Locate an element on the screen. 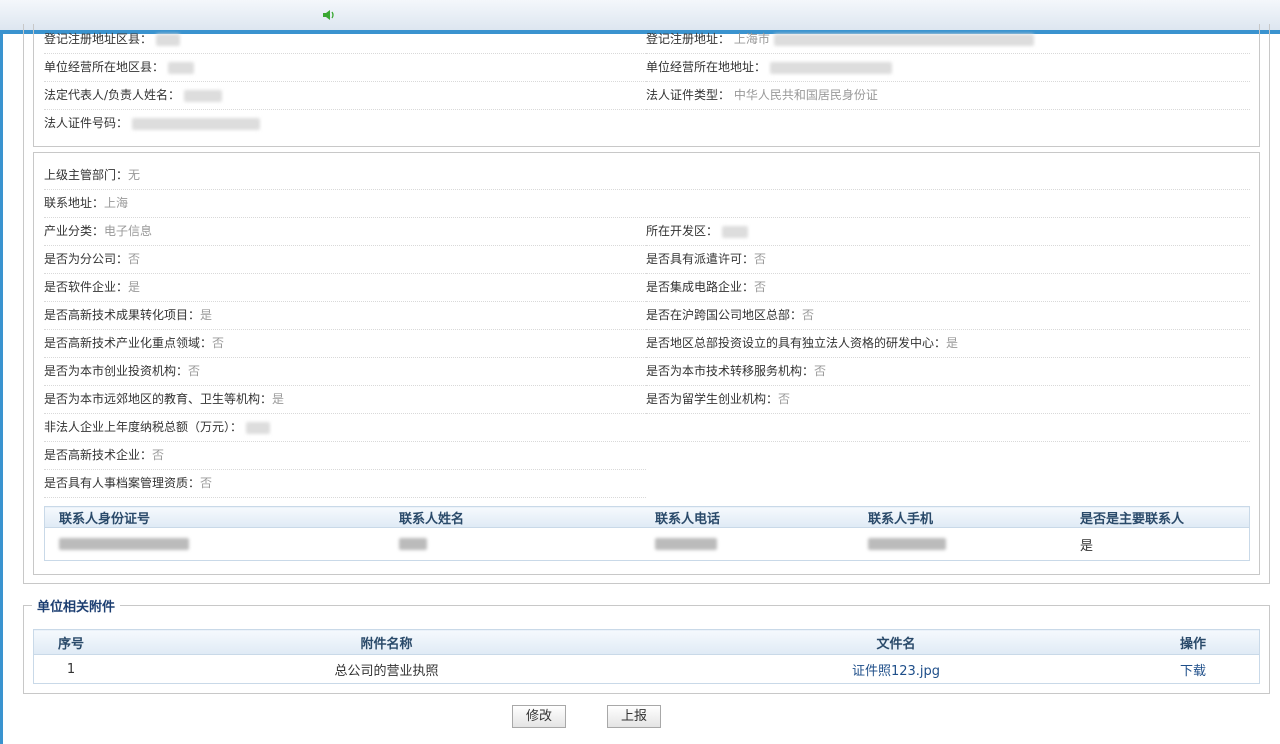 The width and height of the screenshot is (1280, 744). info-row: 是否地区总部投资设立的具有独立法人资格的研发中心：是 is located at coordinates (948, 343).